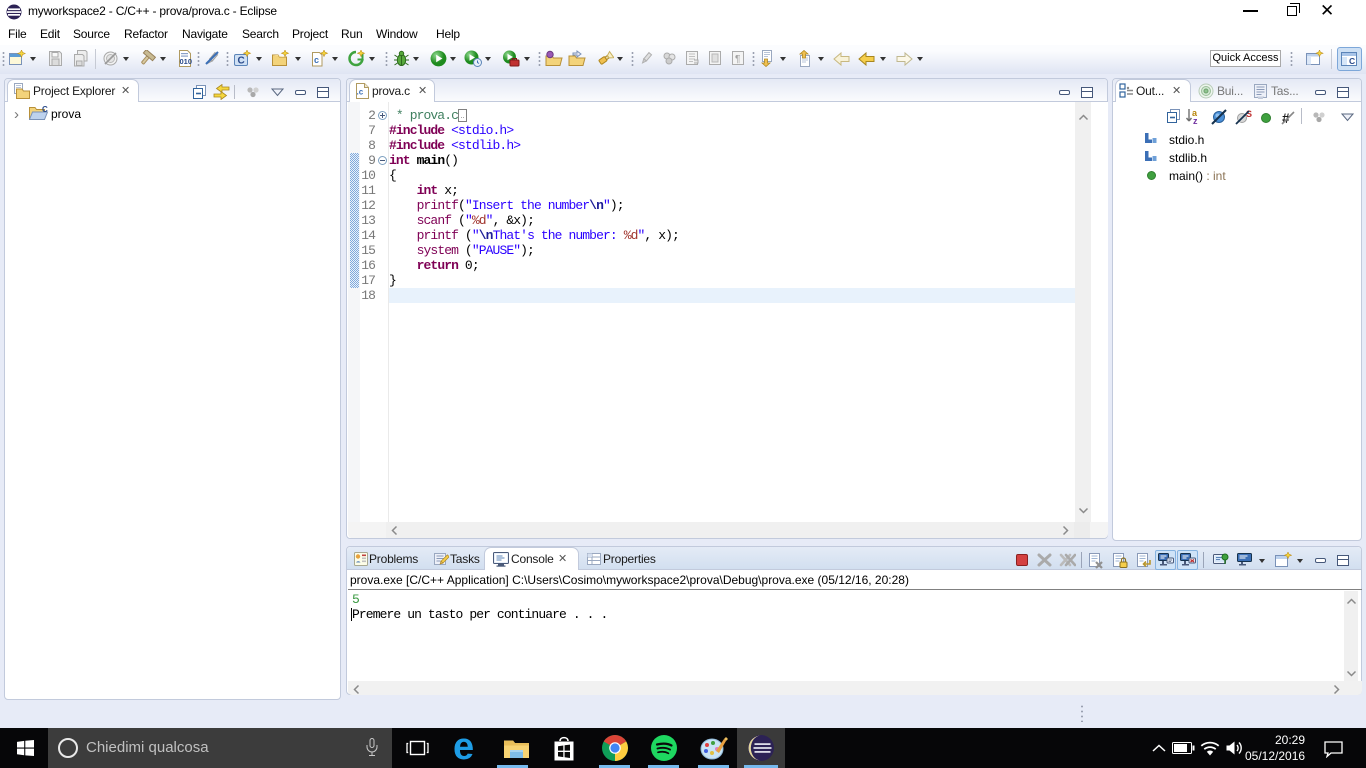 The image size is (1366, 768). I want to click on svg-text: z, so click(1195, 120).